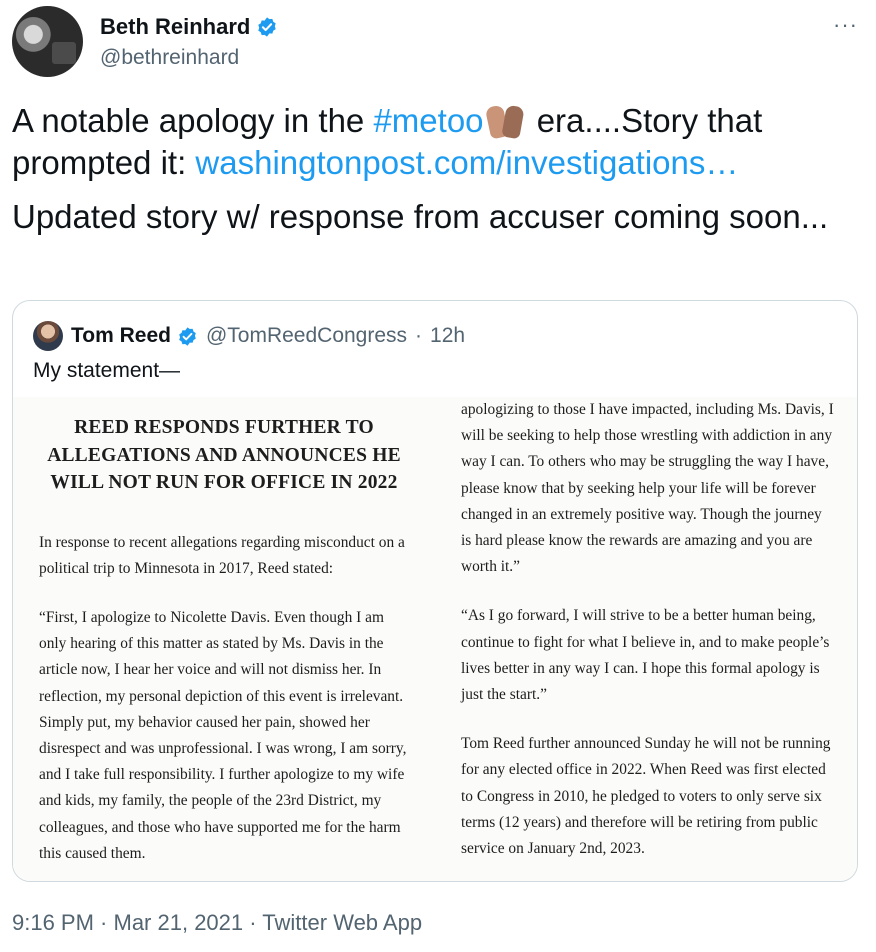 Image resolution: width=876 pixels, height=952 pixels. What do you see at coordinates (342, 922) in the screenshot?
I see `source-app-link: Twitter Web App` at bounding box center [342, 922].